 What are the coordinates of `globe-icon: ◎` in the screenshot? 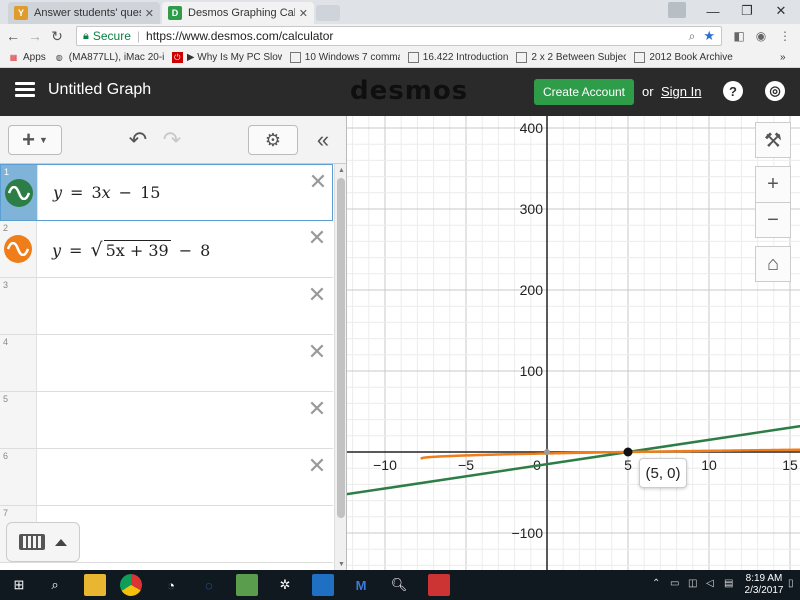 It's located at (775, 91).